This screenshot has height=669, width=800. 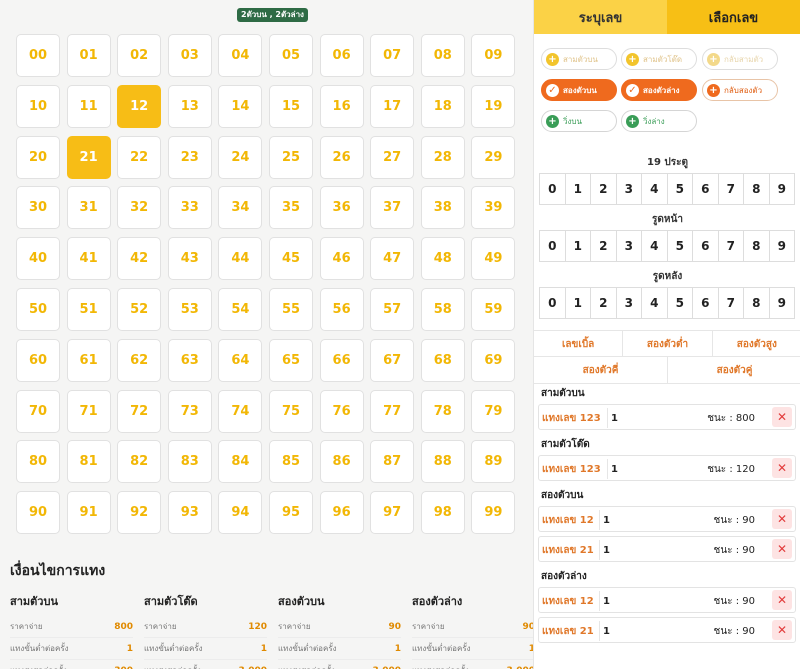 What do you see at coordinates (38, 259) in the screenshot?
I see `number-cell-40: 40` at bounding box center [38, 259].